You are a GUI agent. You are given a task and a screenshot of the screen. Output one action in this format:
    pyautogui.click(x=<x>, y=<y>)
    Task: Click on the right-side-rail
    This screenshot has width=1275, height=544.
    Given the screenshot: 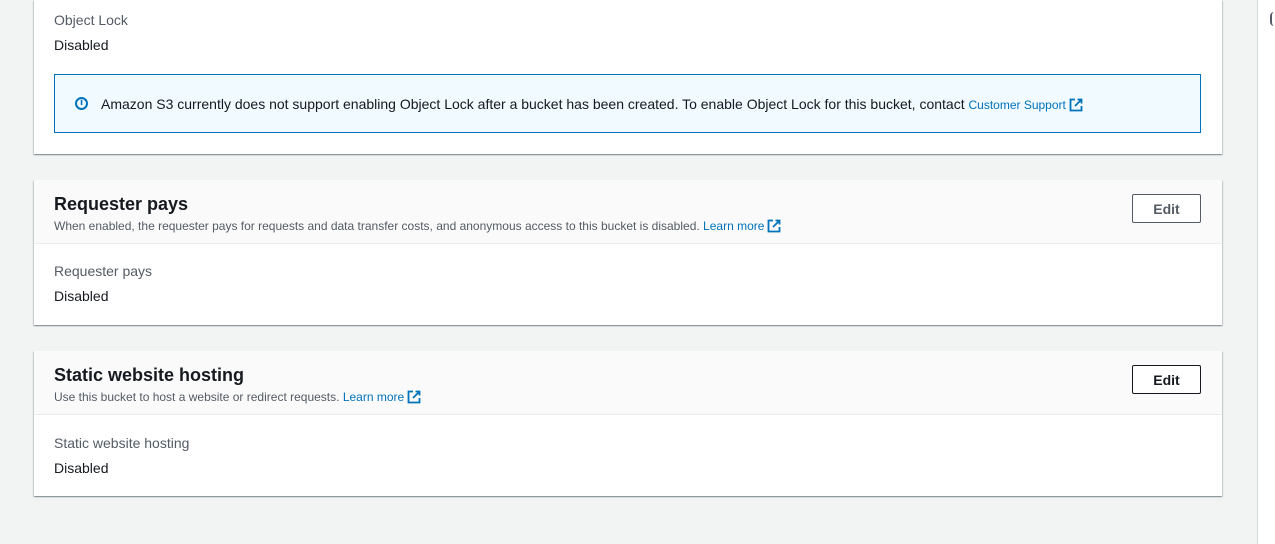 What is the action you would take?
    pyautogui.click(x=1266, y=272)
    